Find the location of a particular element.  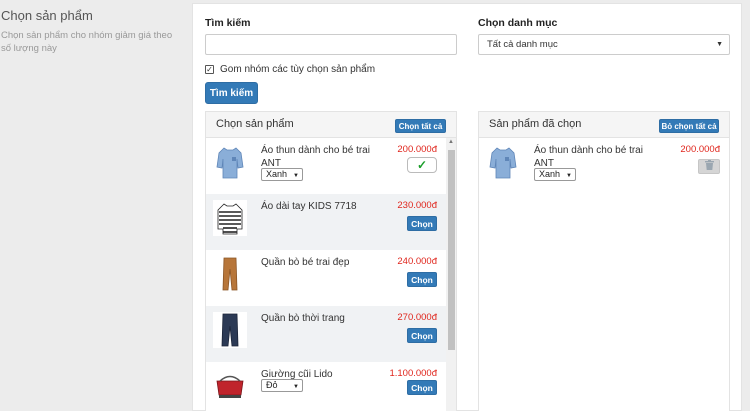

variant-select-value: Đỏ is located at coordinates (272, 385).